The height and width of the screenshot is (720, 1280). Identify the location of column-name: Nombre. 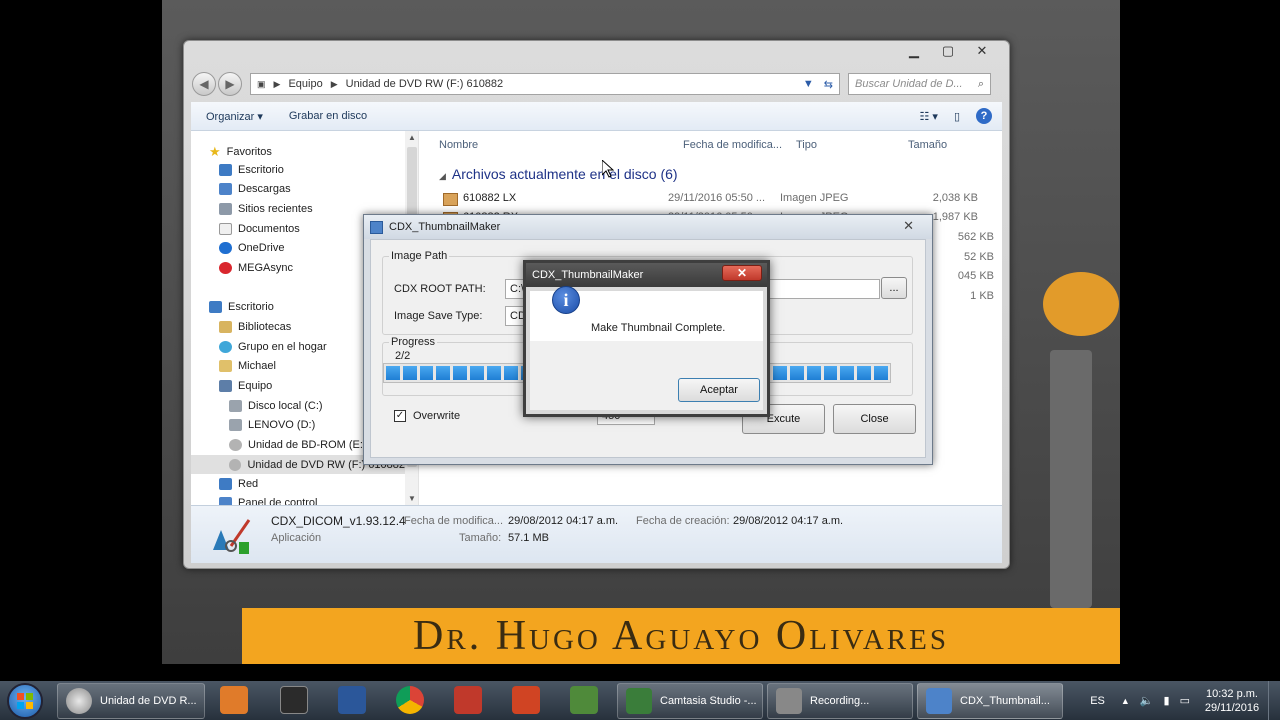
(458, 145).